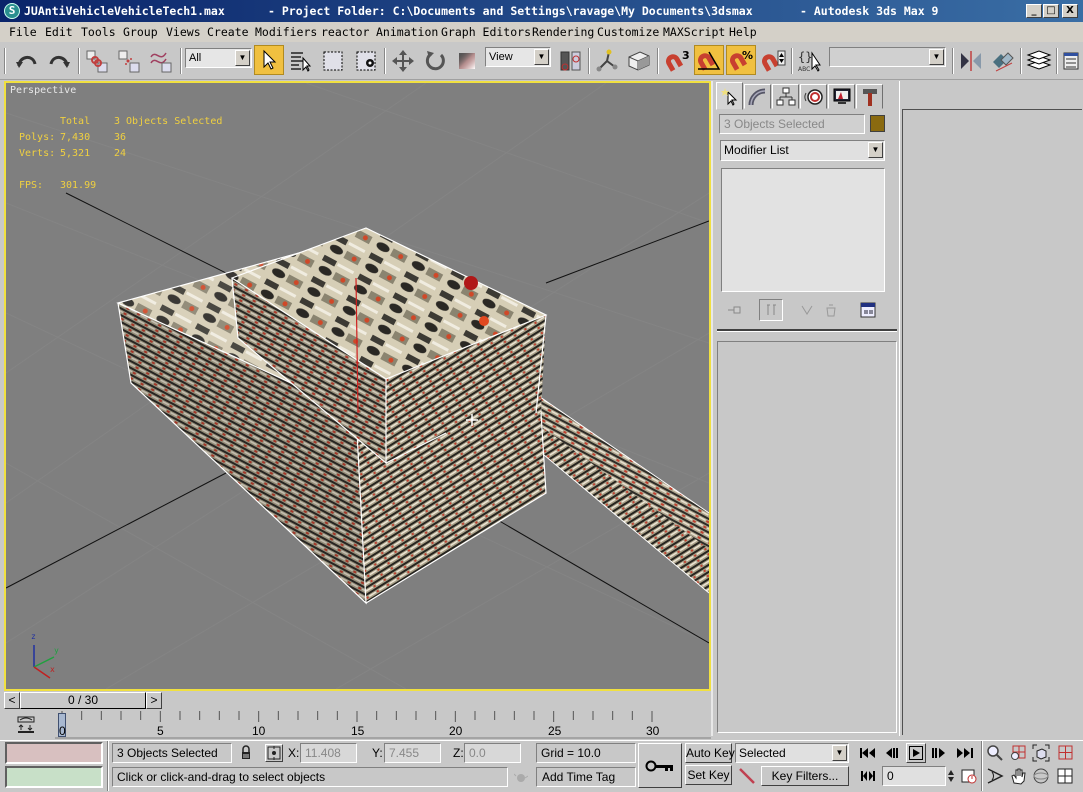 This screenshot has height=792, width=1083. What do you see at coordinates (328, 753) in the screenshot?
I see `x-coordinate-field: 11.408` at bounding box center [328, 753].